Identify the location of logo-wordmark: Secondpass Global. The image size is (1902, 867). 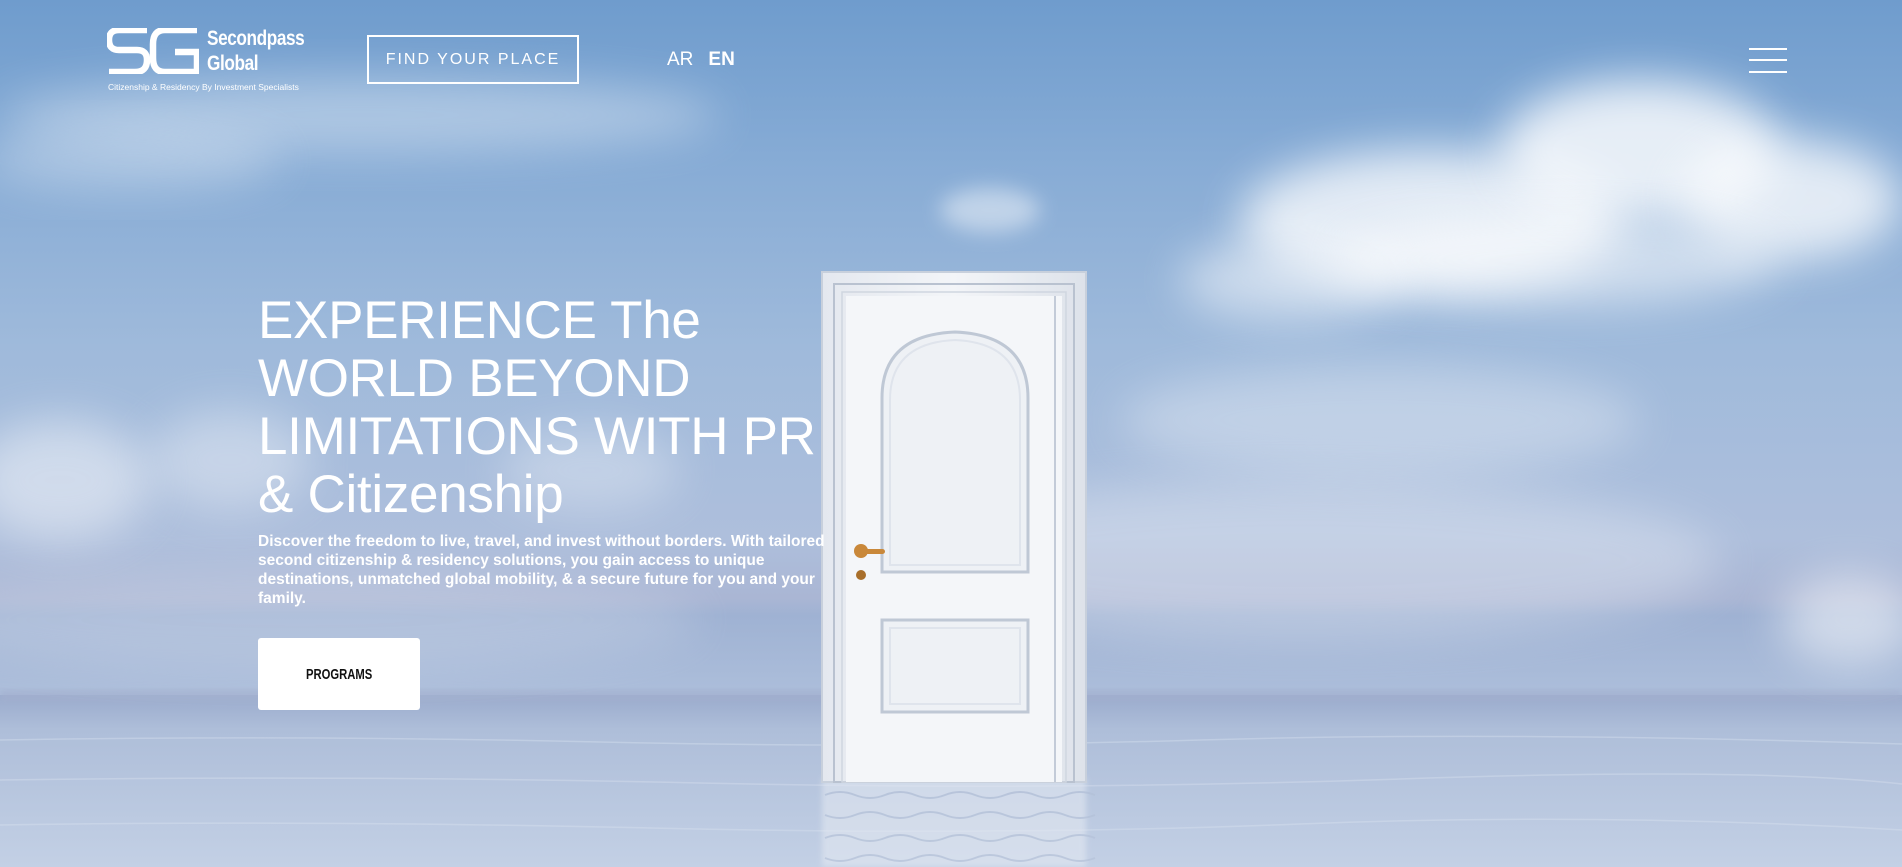
(256, 51).